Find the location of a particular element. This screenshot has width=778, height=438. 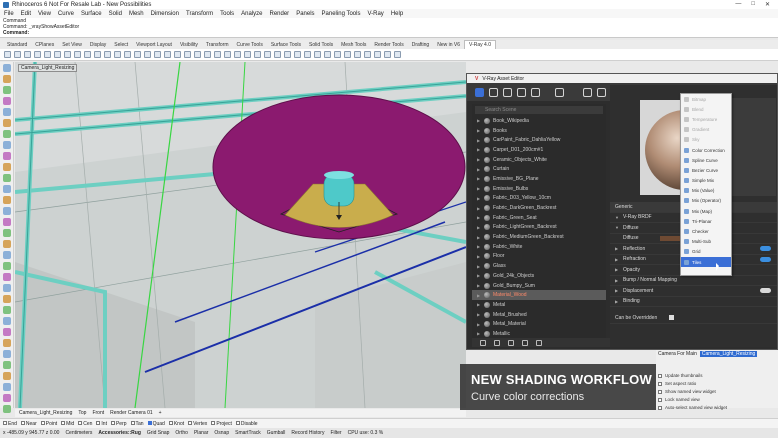

asset-item: ▶ Fabric_DarkGreen_Backrest is located at coordinates (539, 208).